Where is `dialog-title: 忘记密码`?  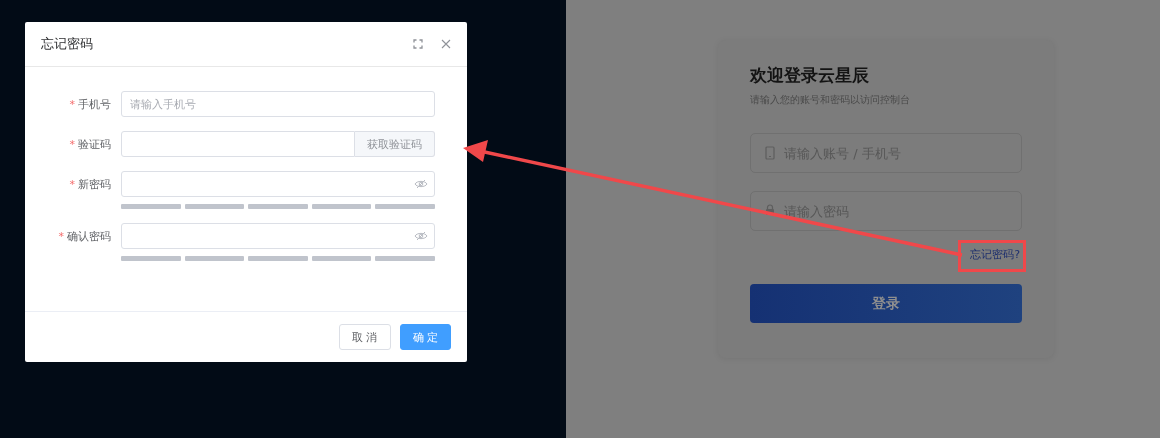
dialog-title: 忘记密码 is located at coordinates (67, 44).